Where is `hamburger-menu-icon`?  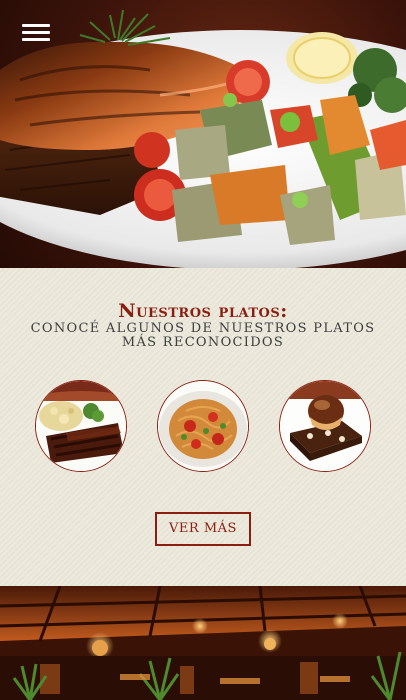 hamburger-menu-icon is located at coordinates (37, 33).